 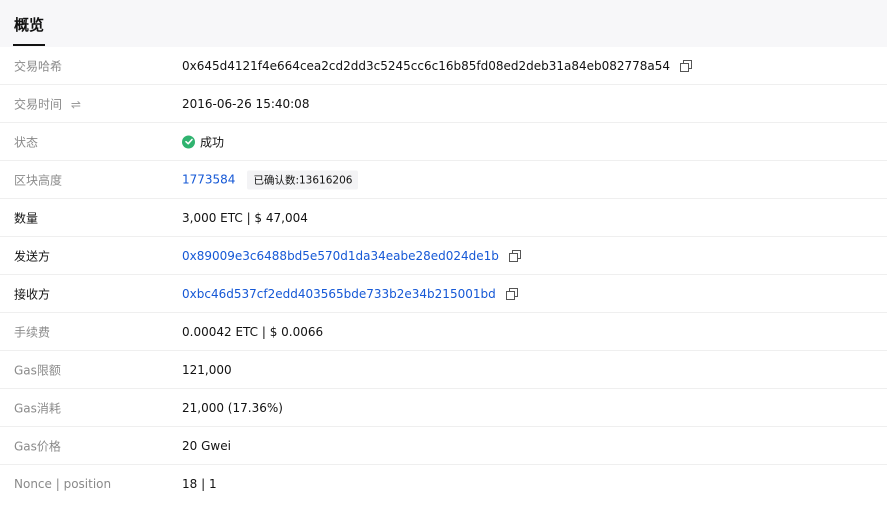 What do you see at coordinates (26, 218) in the screenshot?
I see `amount-label: 数量` at bounding box center [26, 218].